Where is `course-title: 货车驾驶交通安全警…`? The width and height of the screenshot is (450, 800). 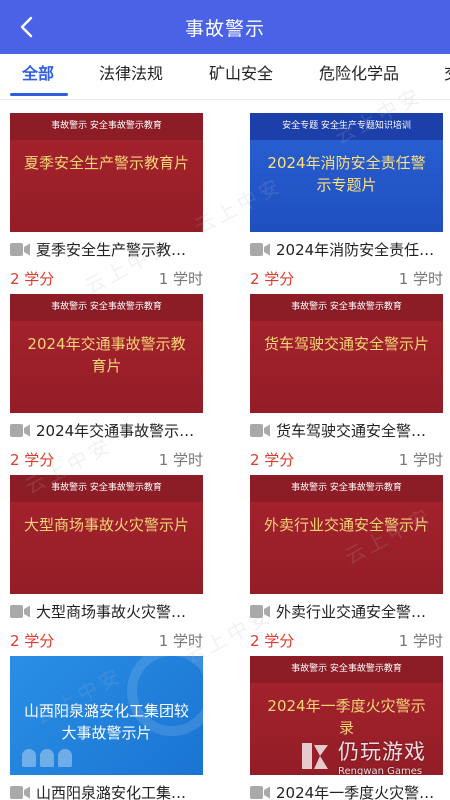 course-title: 货车驾驶交通安全警… is located at coordinates (351, 430).